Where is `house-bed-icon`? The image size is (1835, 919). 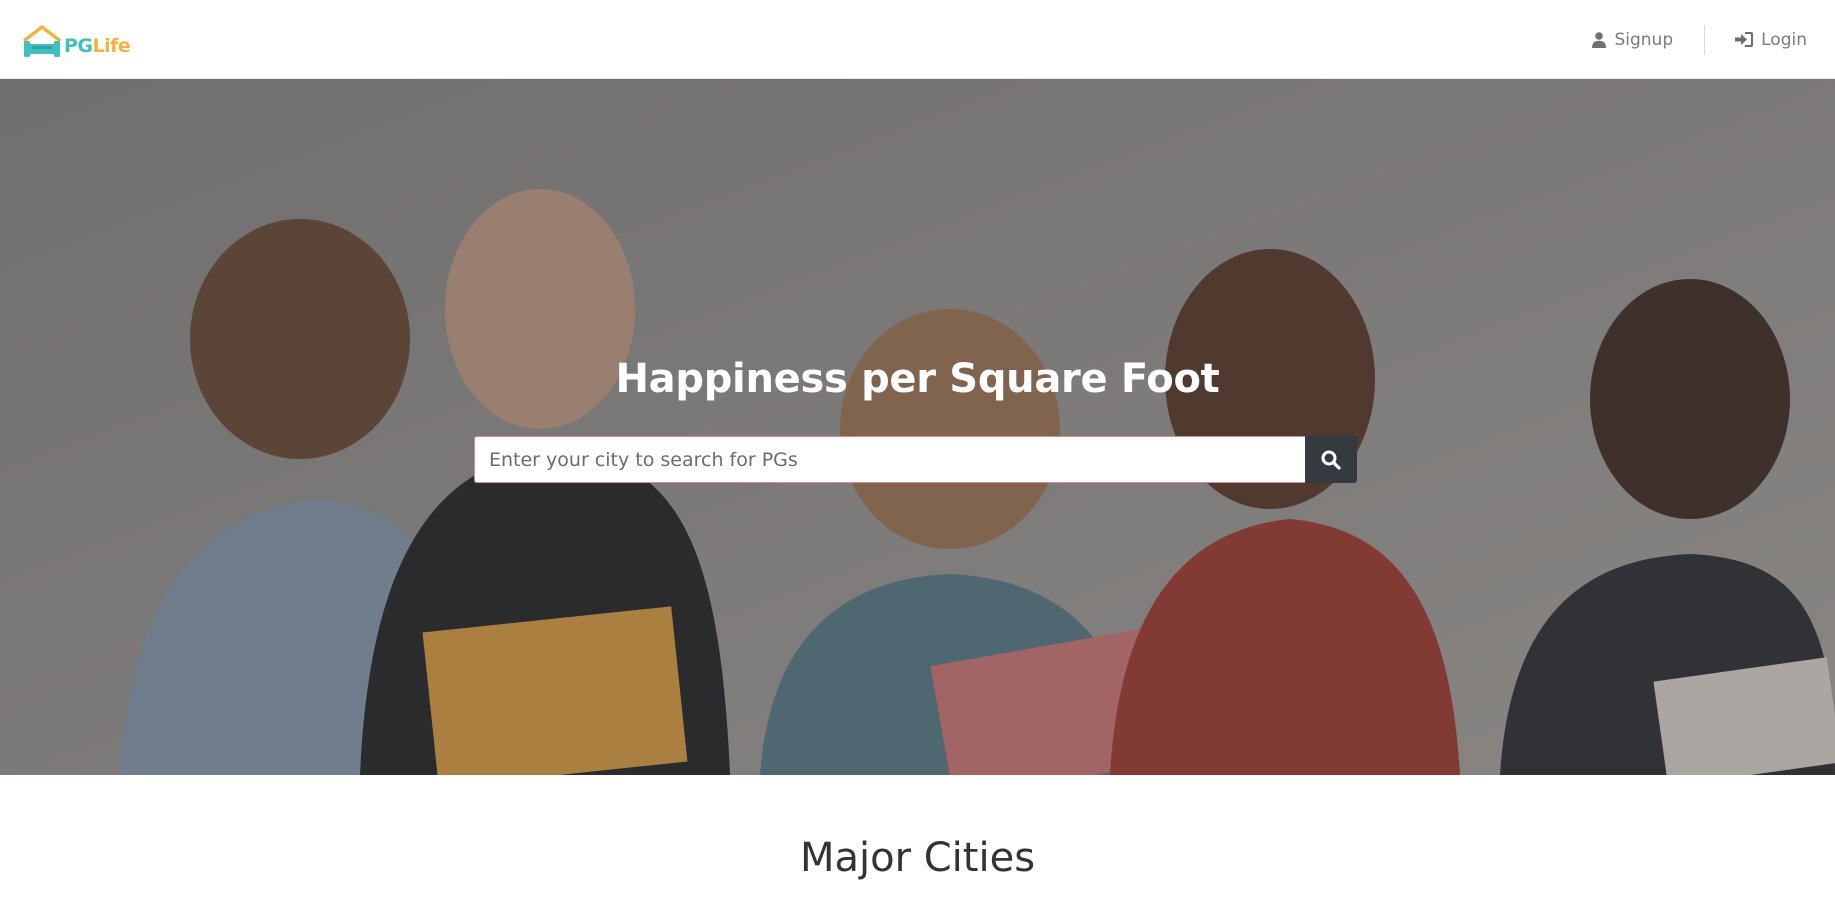
house-bed-icon is located at coordinates (42, 41).